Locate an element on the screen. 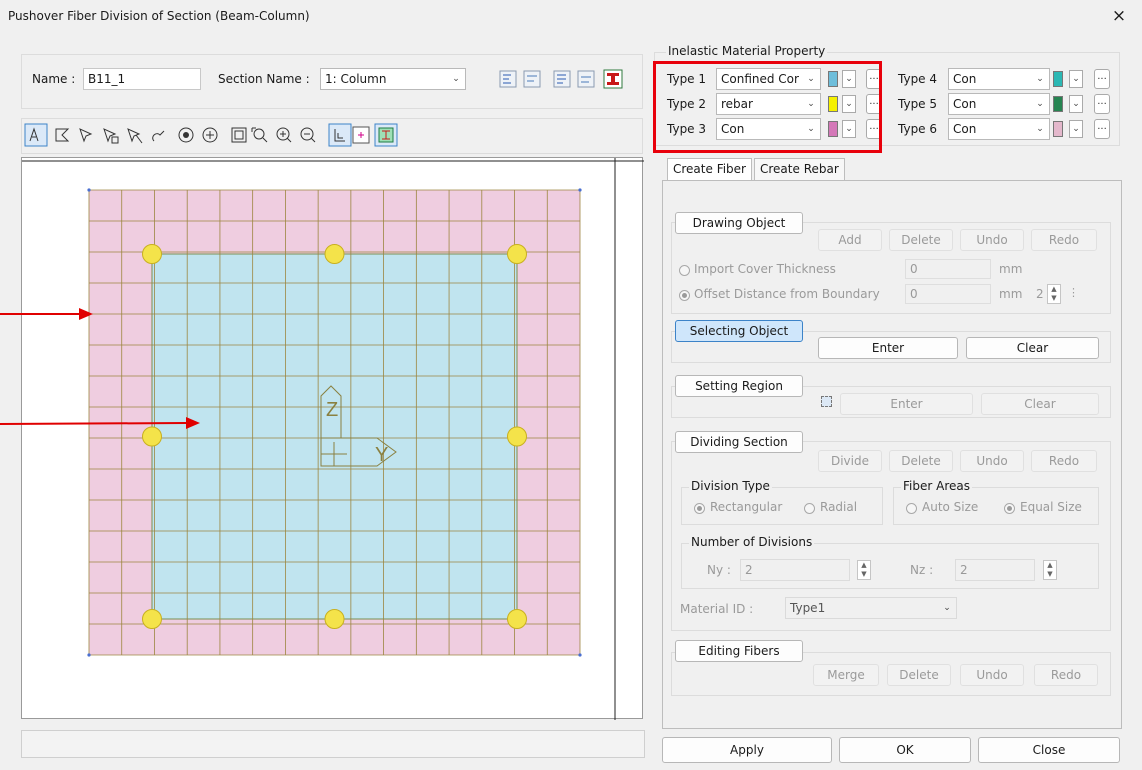 The height and width of the screenshot is (770, 1142). radial-label: Radial is located at coordinates (839, 507).